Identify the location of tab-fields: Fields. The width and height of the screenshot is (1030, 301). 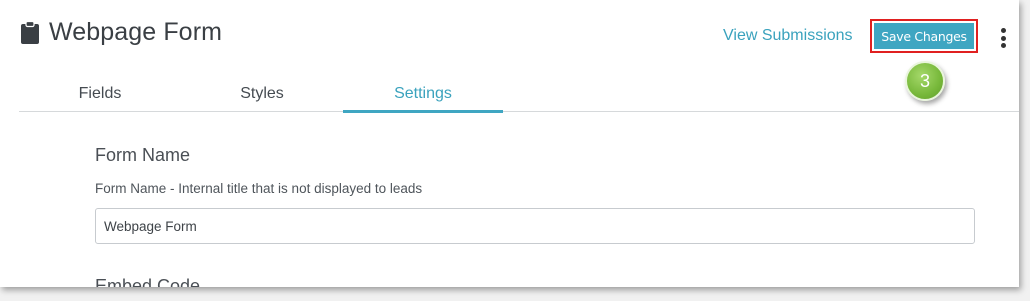
(100, 93).